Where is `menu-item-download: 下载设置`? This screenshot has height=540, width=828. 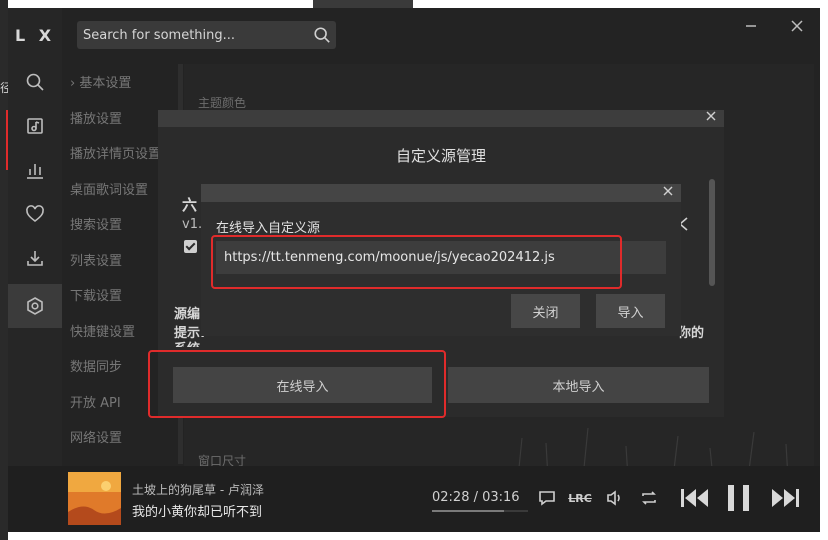
menu-item-download: 下载设置 is located at coordinates (96, 294).